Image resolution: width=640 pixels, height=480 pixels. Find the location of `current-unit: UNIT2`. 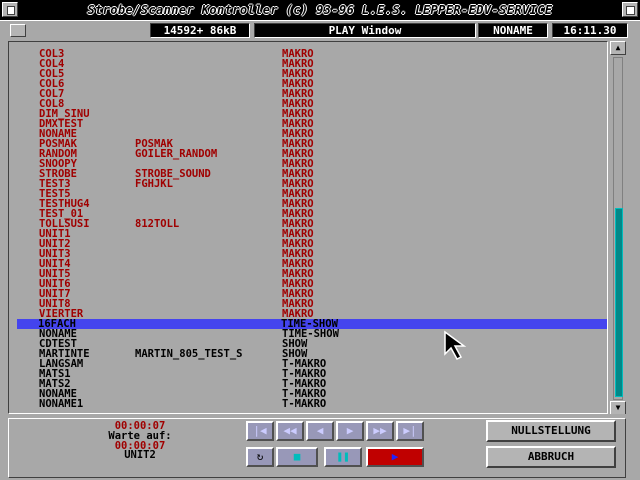

current-unit: UNIT2 is located at coordinates (140, 455).